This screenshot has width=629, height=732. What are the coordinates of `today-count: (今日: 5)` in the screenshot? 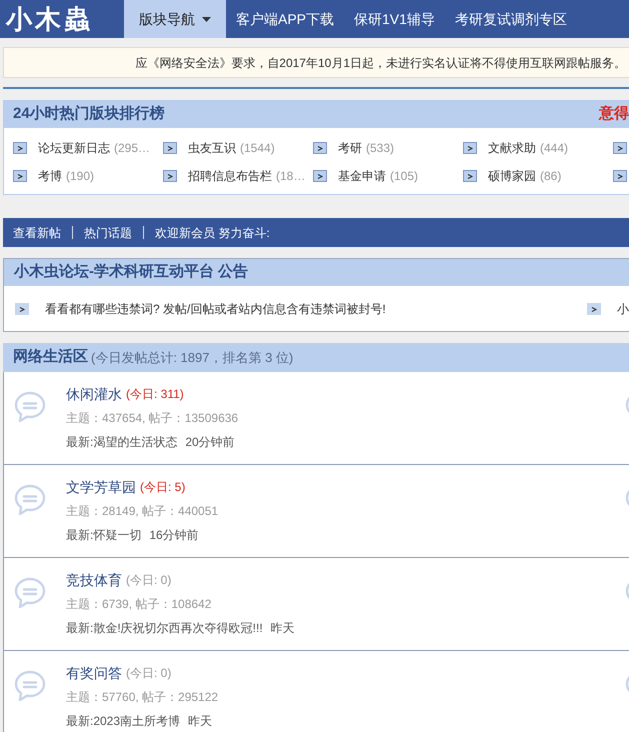 It's located at (163, 487).